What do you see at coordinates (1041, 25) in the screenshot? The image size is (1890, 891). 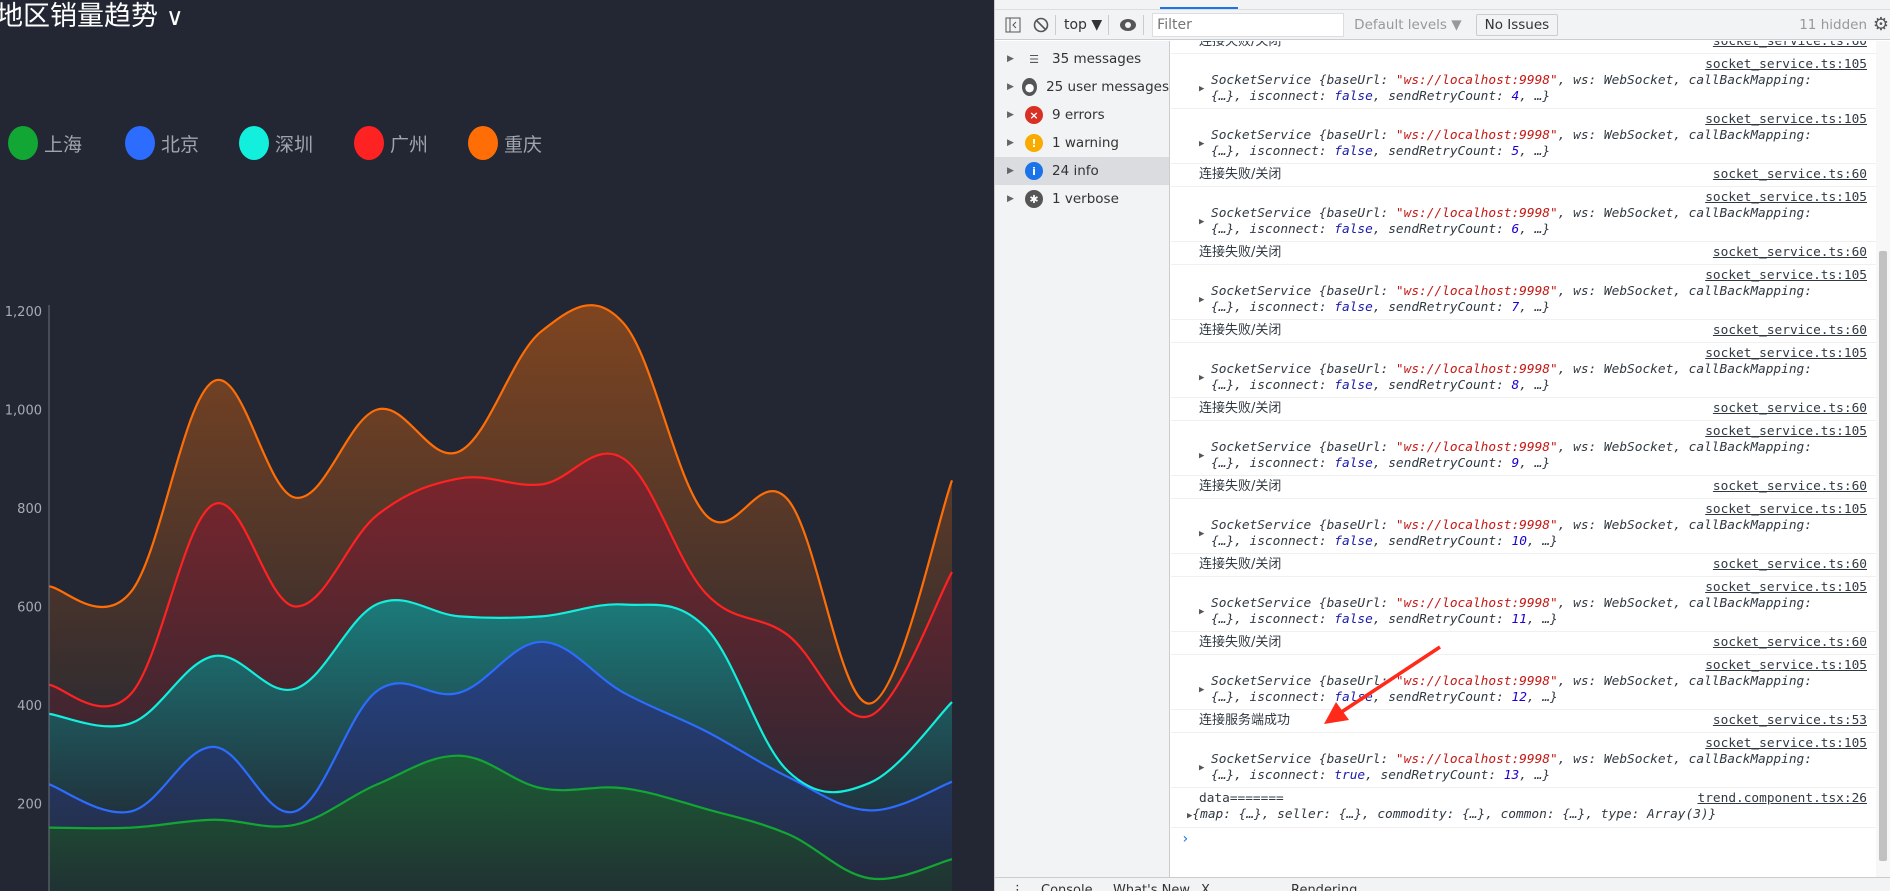 I see `clear-console-icon` at bounding box center [1041, 25].